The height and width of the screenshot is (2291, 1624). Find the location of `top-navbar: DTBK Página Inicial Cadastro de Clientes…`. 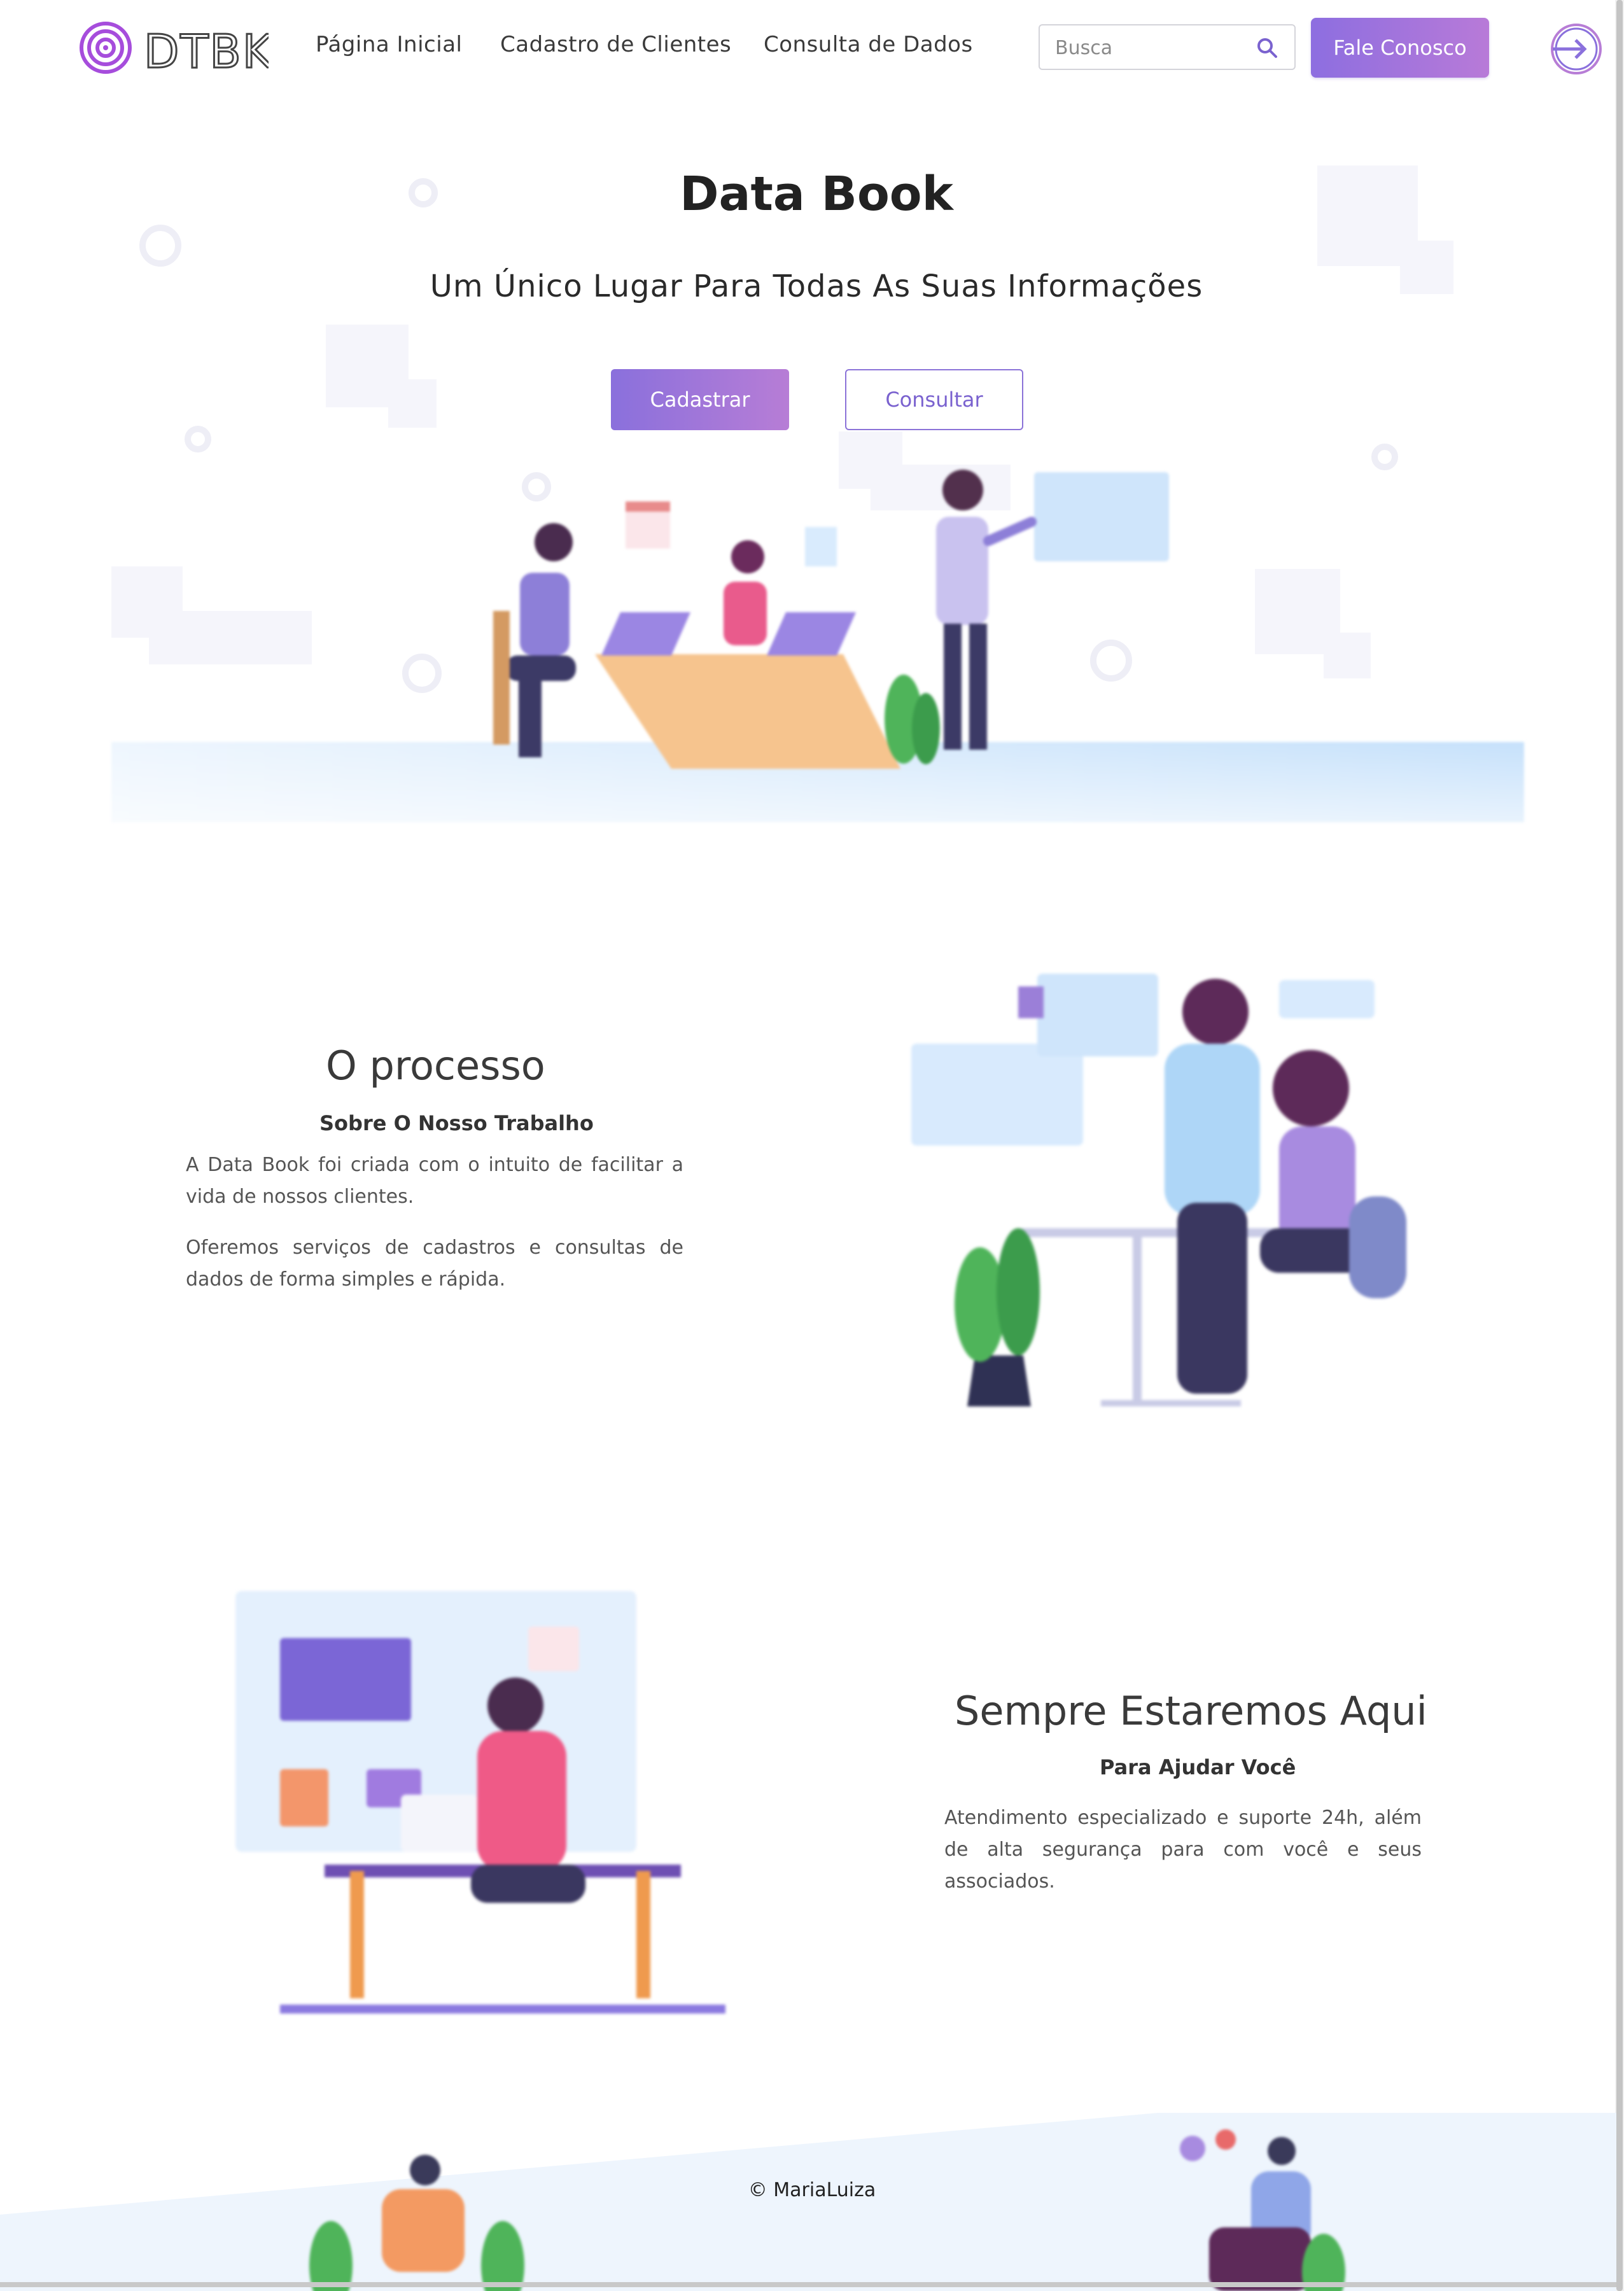

top-navbar: DTBK Página Inicial Cadastro de Clientes… is located at coordinates (808, 47).